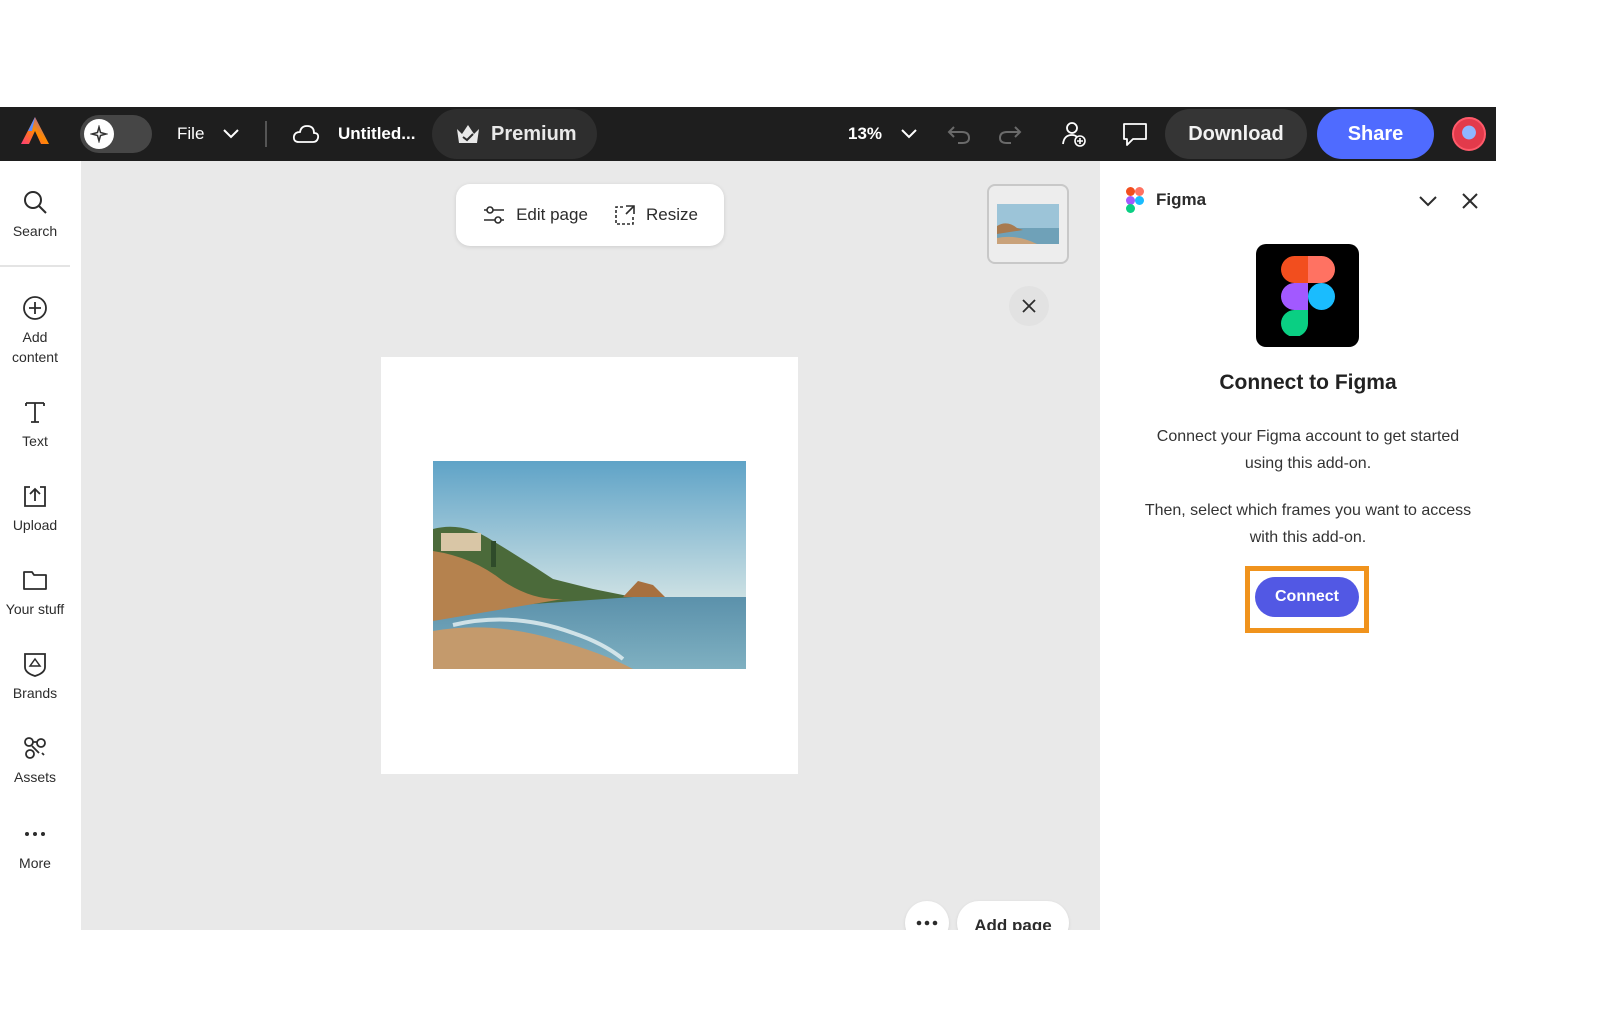 Image resolution: width=1600 pixels, height=1033 pixels. Describe the element at coordinates (590, 215) in the screenshot. I see `page-toolbar: Edit page Resize` at that location.